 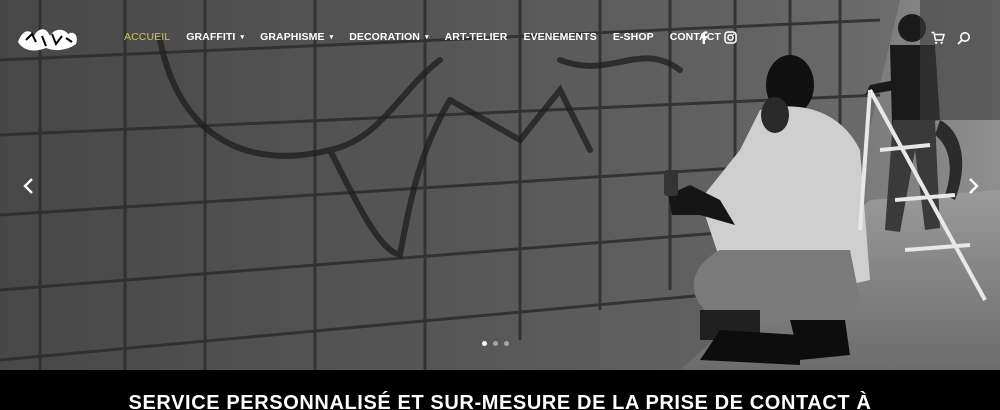 I want to click on nav-item-label: ACCUEIL, so click(x=147, y=37).